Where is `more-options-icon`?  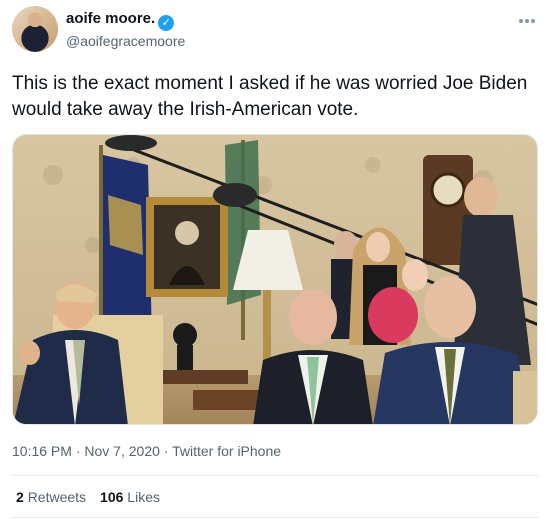
more-options-icon is located at coordinates (527, 17).